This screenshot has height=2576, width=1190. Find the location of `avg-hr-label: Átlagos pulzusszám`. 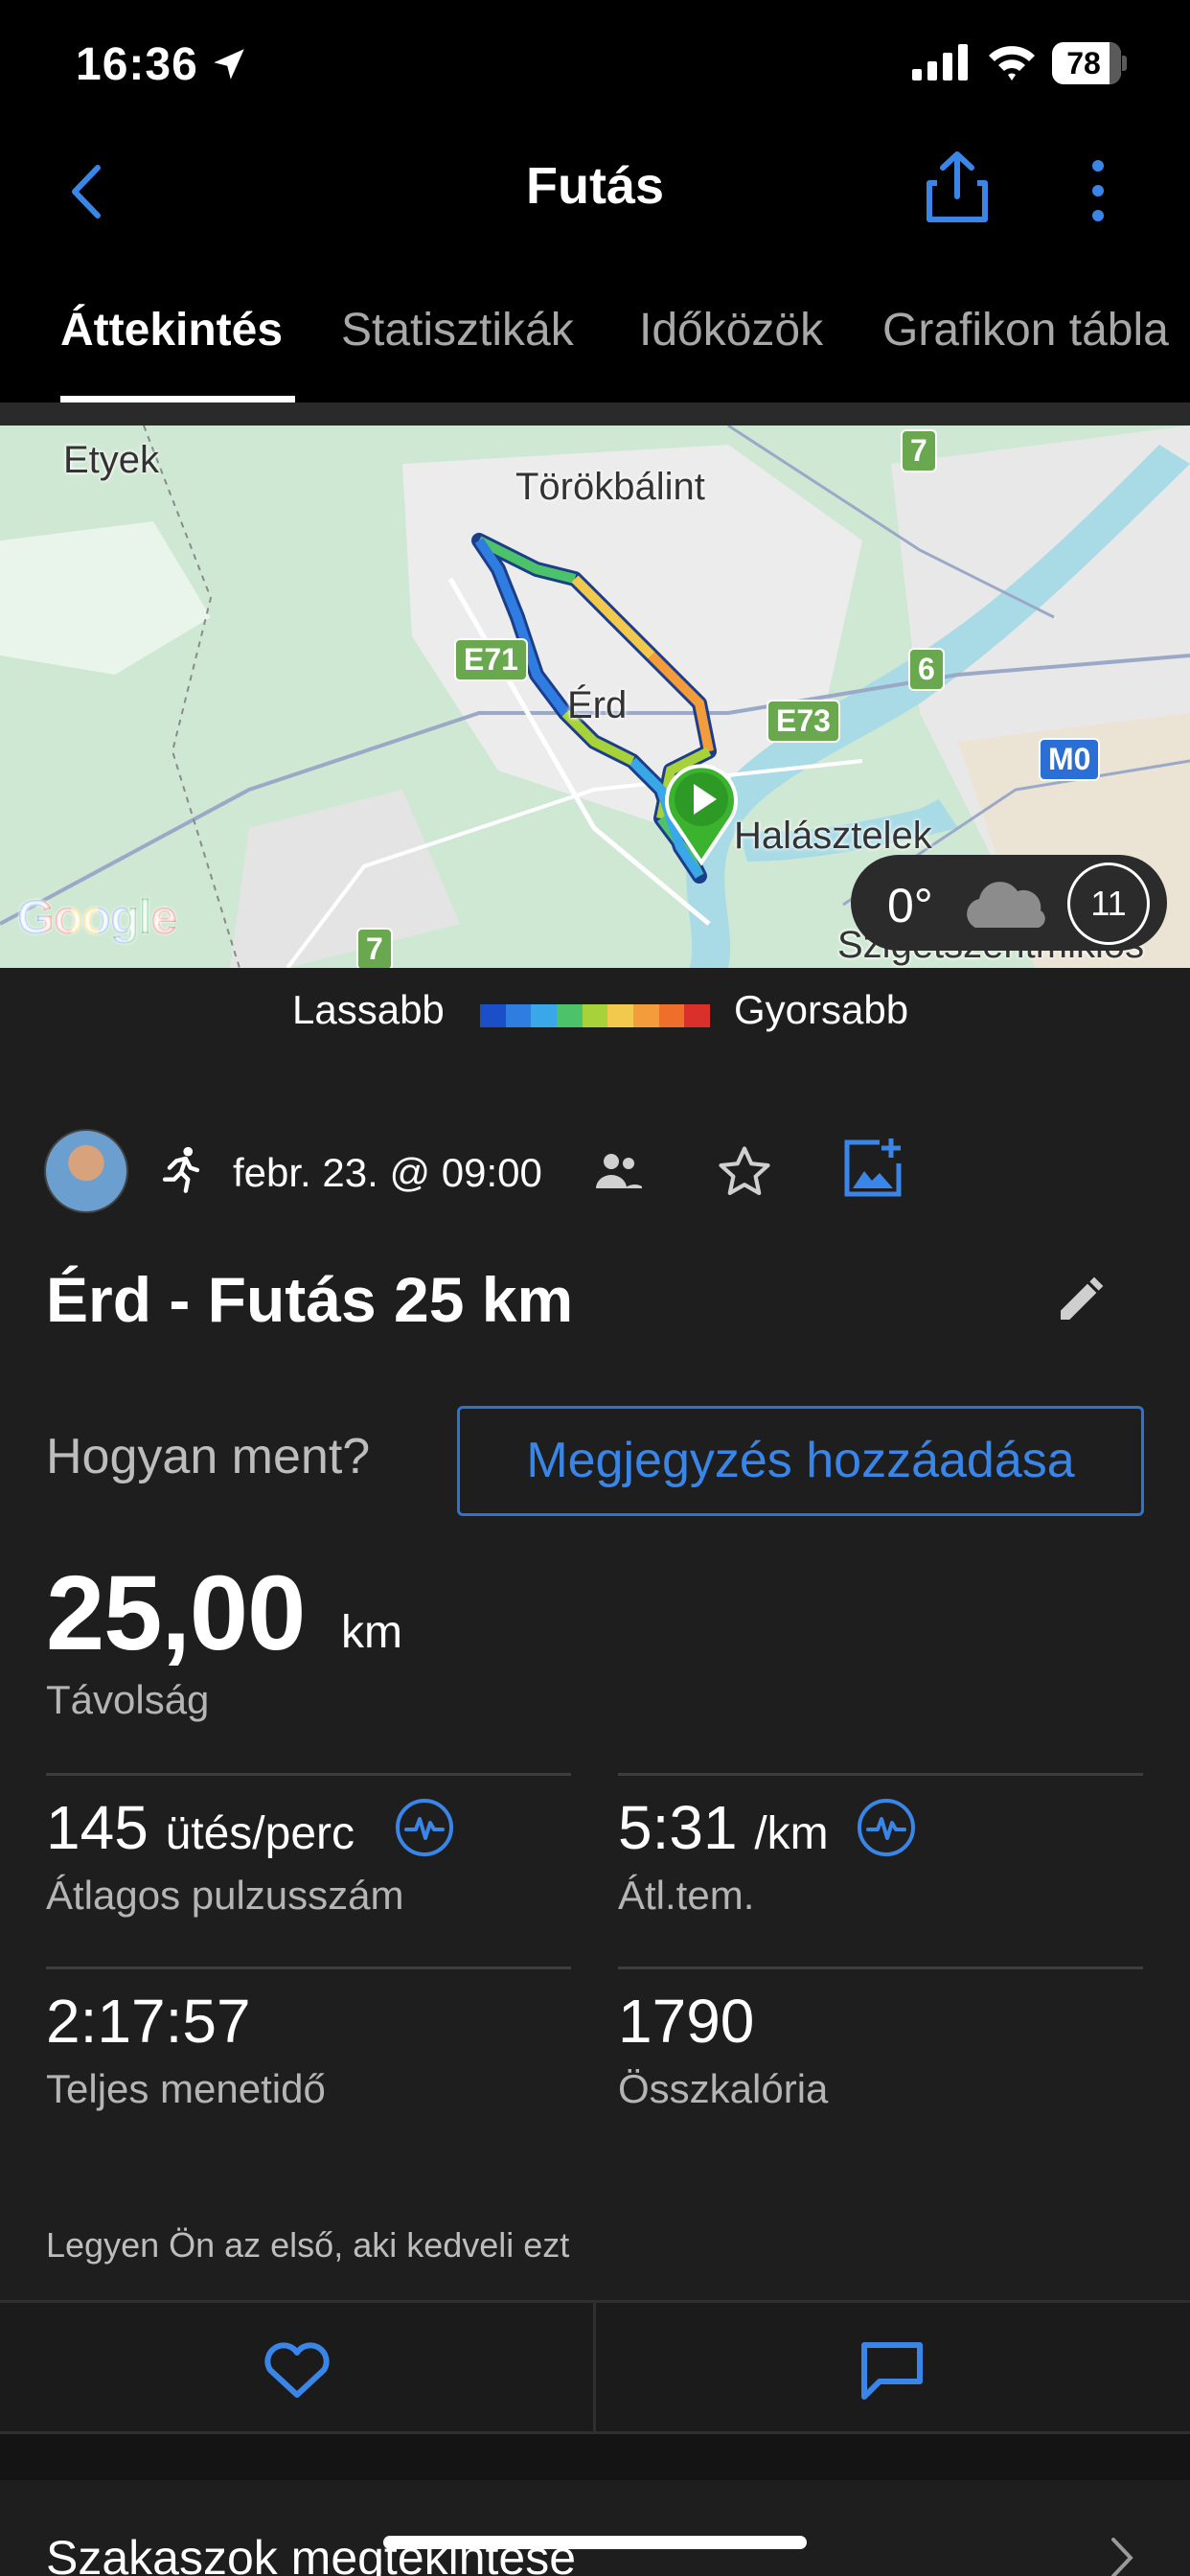

avg-hr-label: Átlagos pulzusszám is located at coordinates (225, 1895).